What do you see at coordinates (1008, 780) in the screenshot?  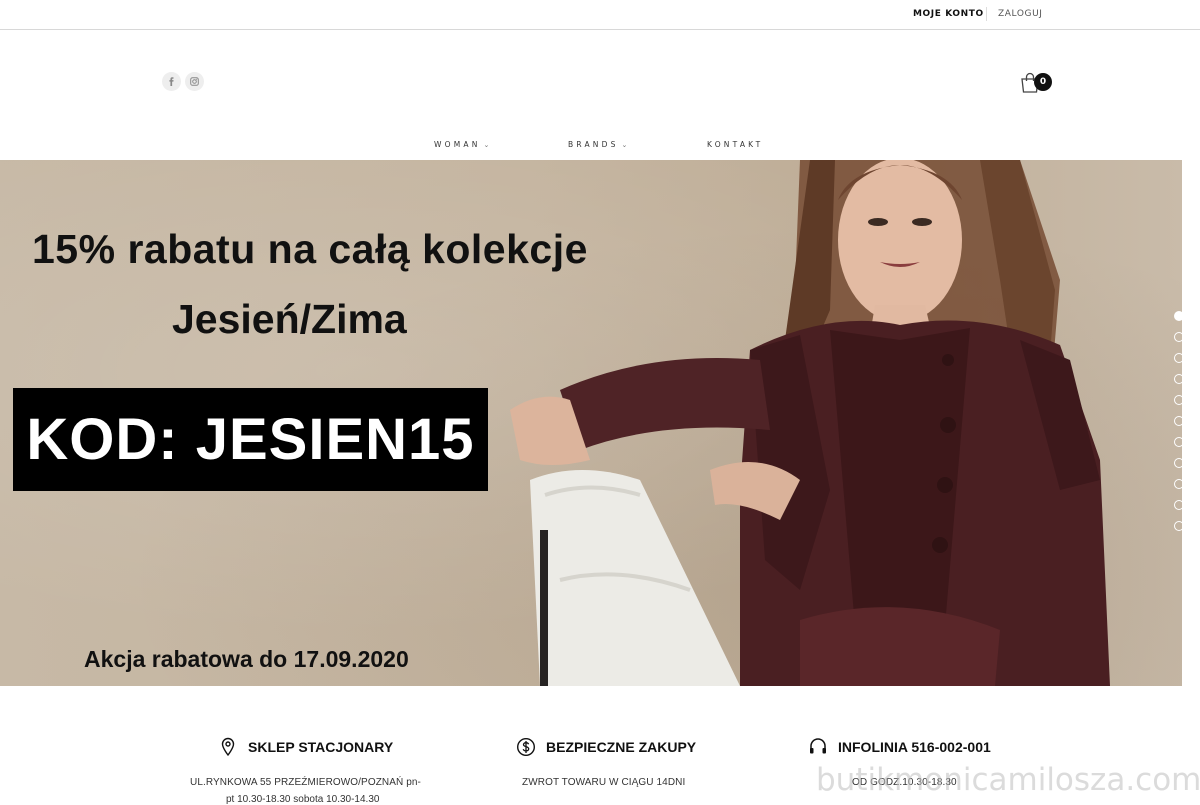 I see `site-watermark: butikmonicamilosza.com.pl` at bounding box center [1008, 780].